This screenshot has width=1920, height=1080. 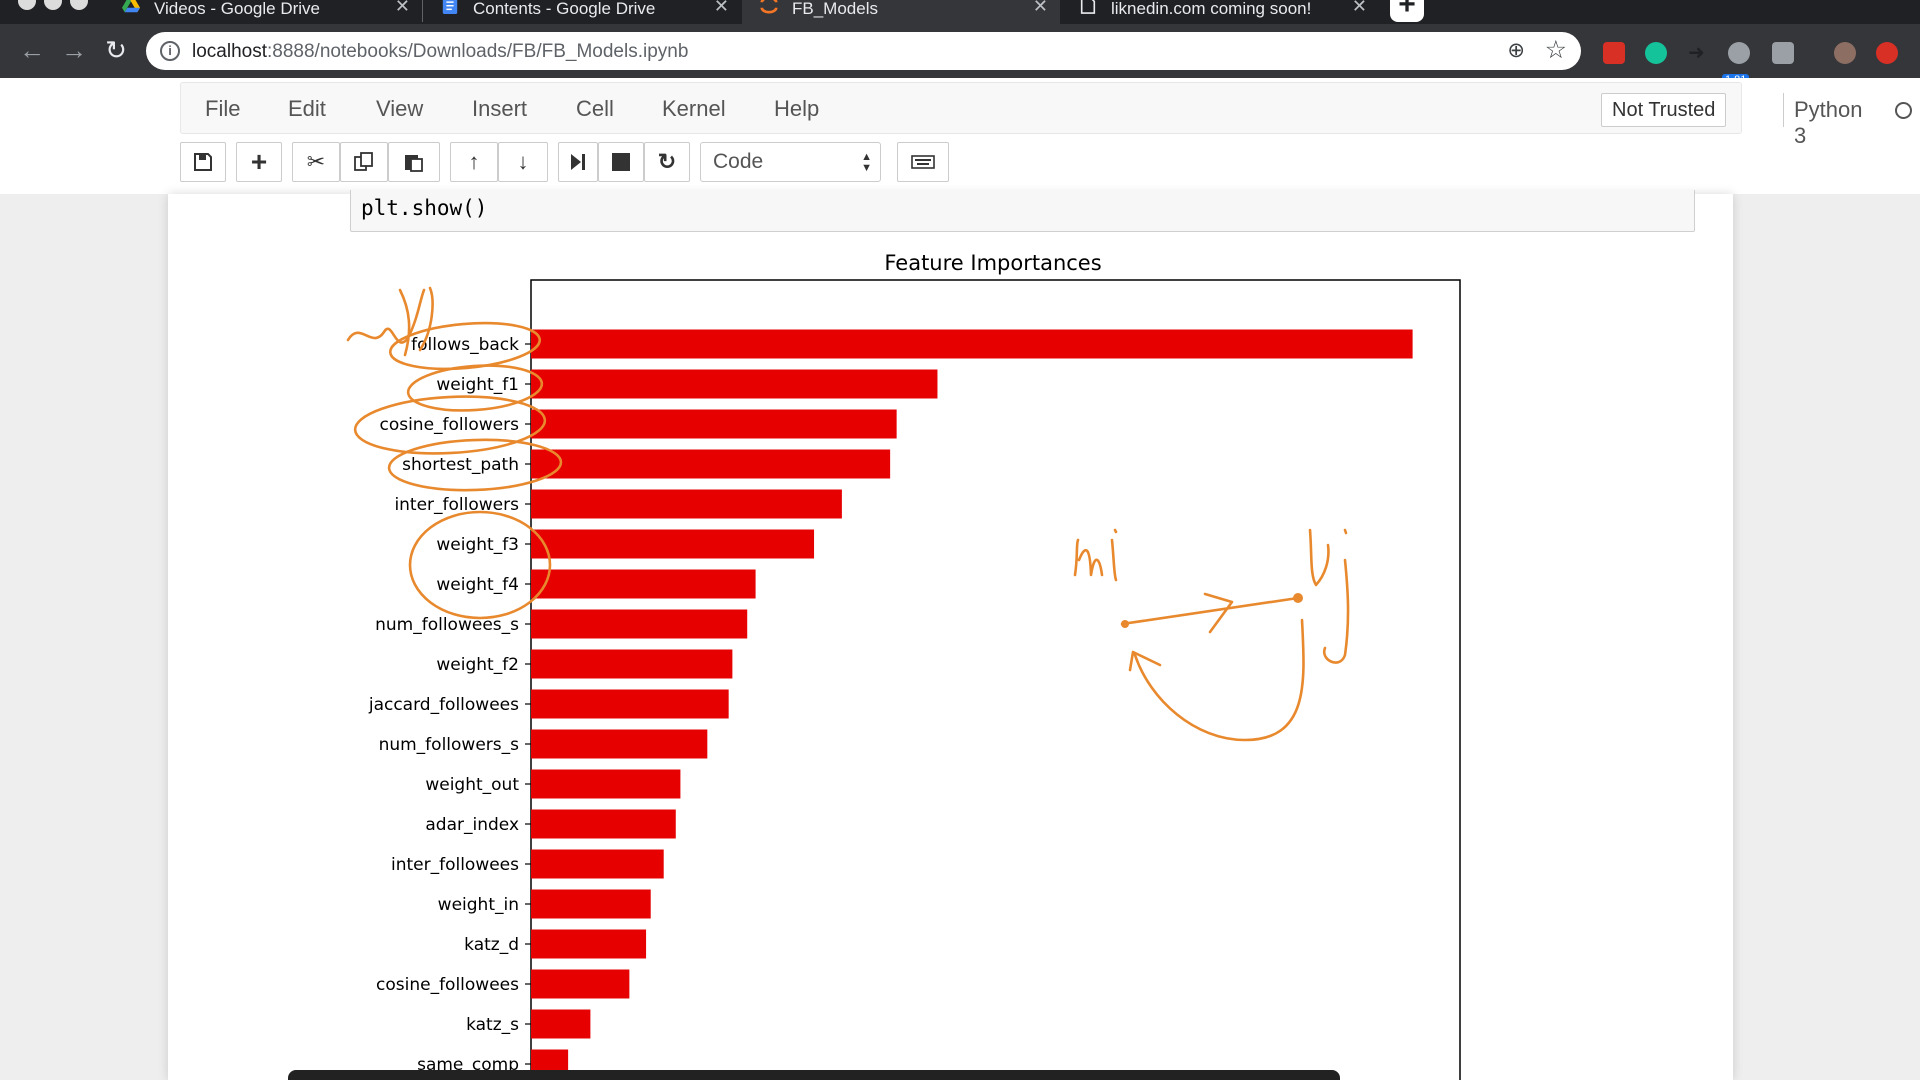 I want to click on chart-title: Feature Importances, so click(x=992, y=263).